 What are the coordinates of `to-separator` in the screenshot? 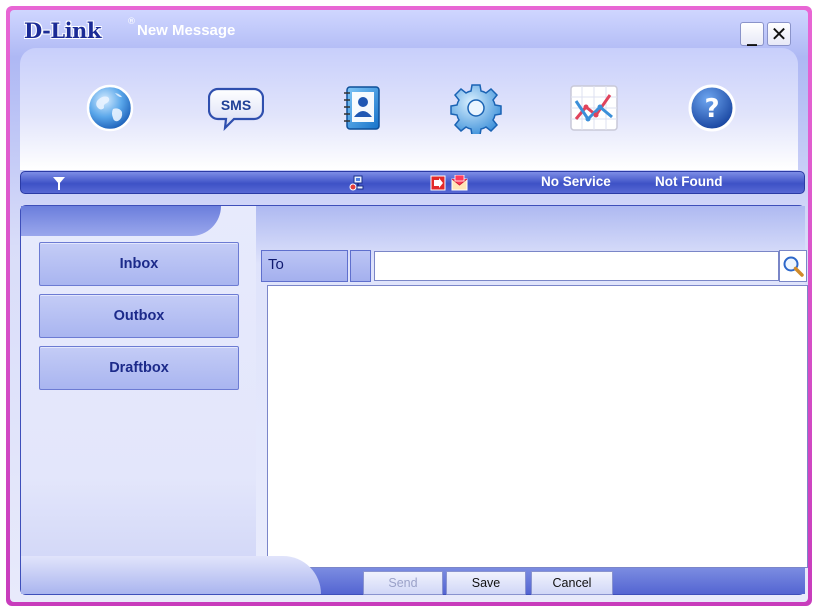 It's located at (360, 266).